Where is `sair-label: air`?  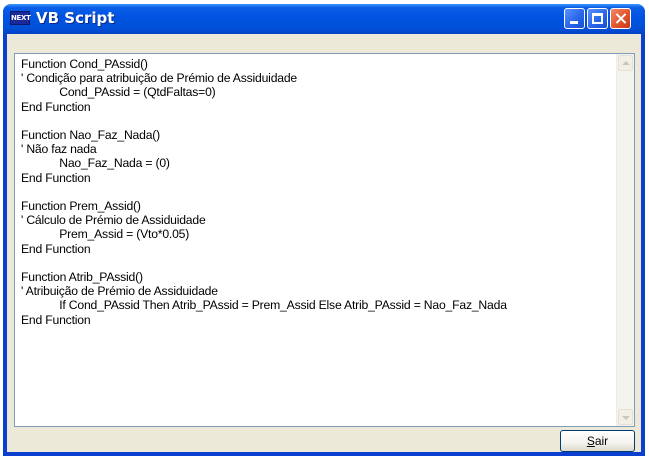 sair-label: air is located at coordinates (601, 441).